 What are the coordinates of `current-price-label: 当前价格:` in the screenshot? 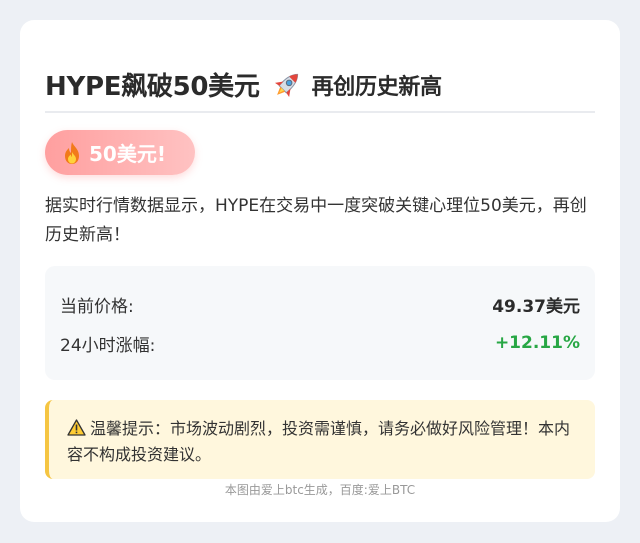 It's located at (97, 306).